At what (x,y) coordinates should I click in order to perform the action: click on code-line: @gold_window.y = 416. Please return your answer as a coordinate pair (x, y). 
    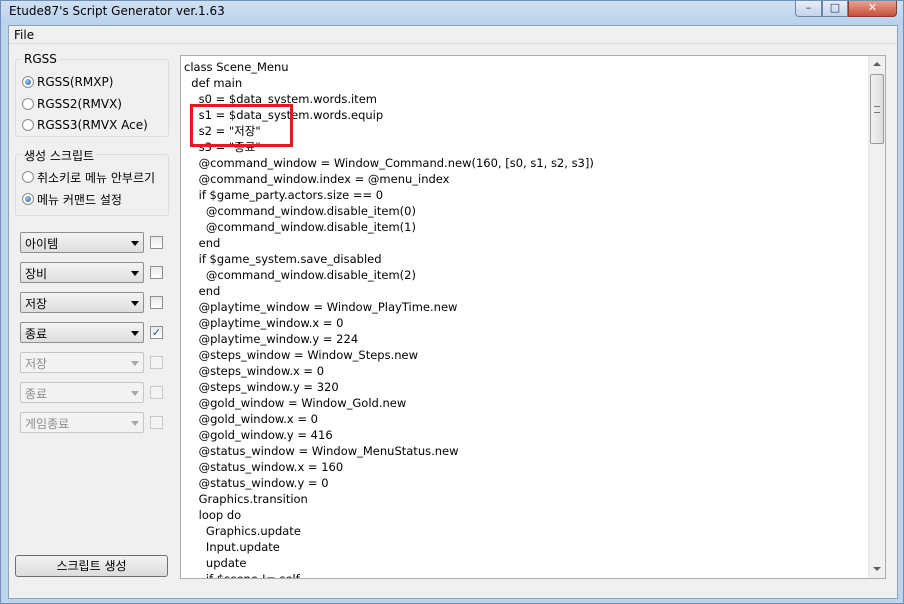
    Looking at the image, I should click on (258, 435).